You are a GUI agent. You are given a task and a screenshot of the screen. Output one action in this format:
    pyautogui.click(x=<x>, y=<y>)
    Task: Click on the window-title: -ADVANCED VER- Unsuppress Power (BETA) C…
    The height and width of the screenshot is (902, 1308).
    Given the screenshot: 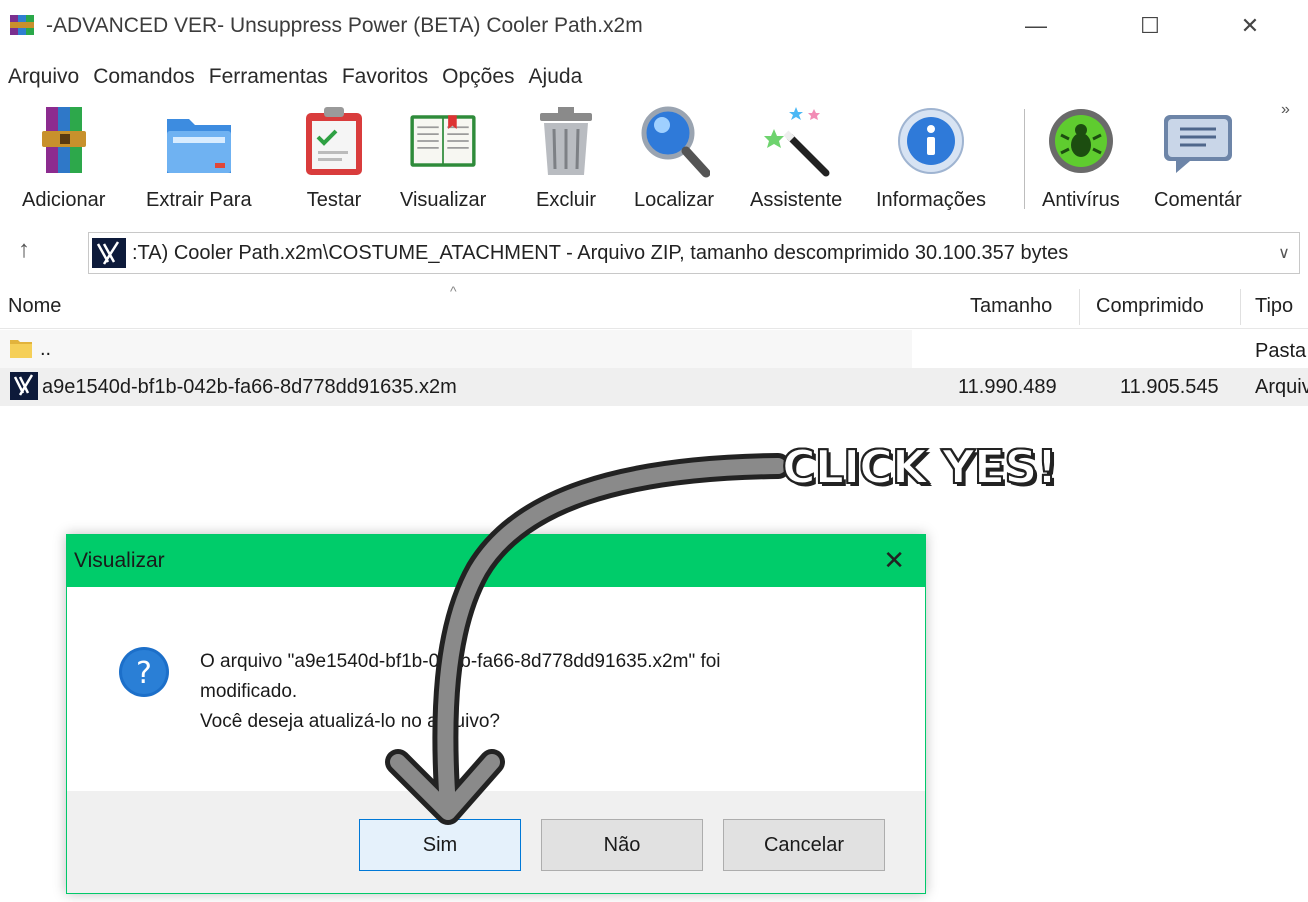 What is the action you would take?
    pyautogui.click(x=344, y=25)
    